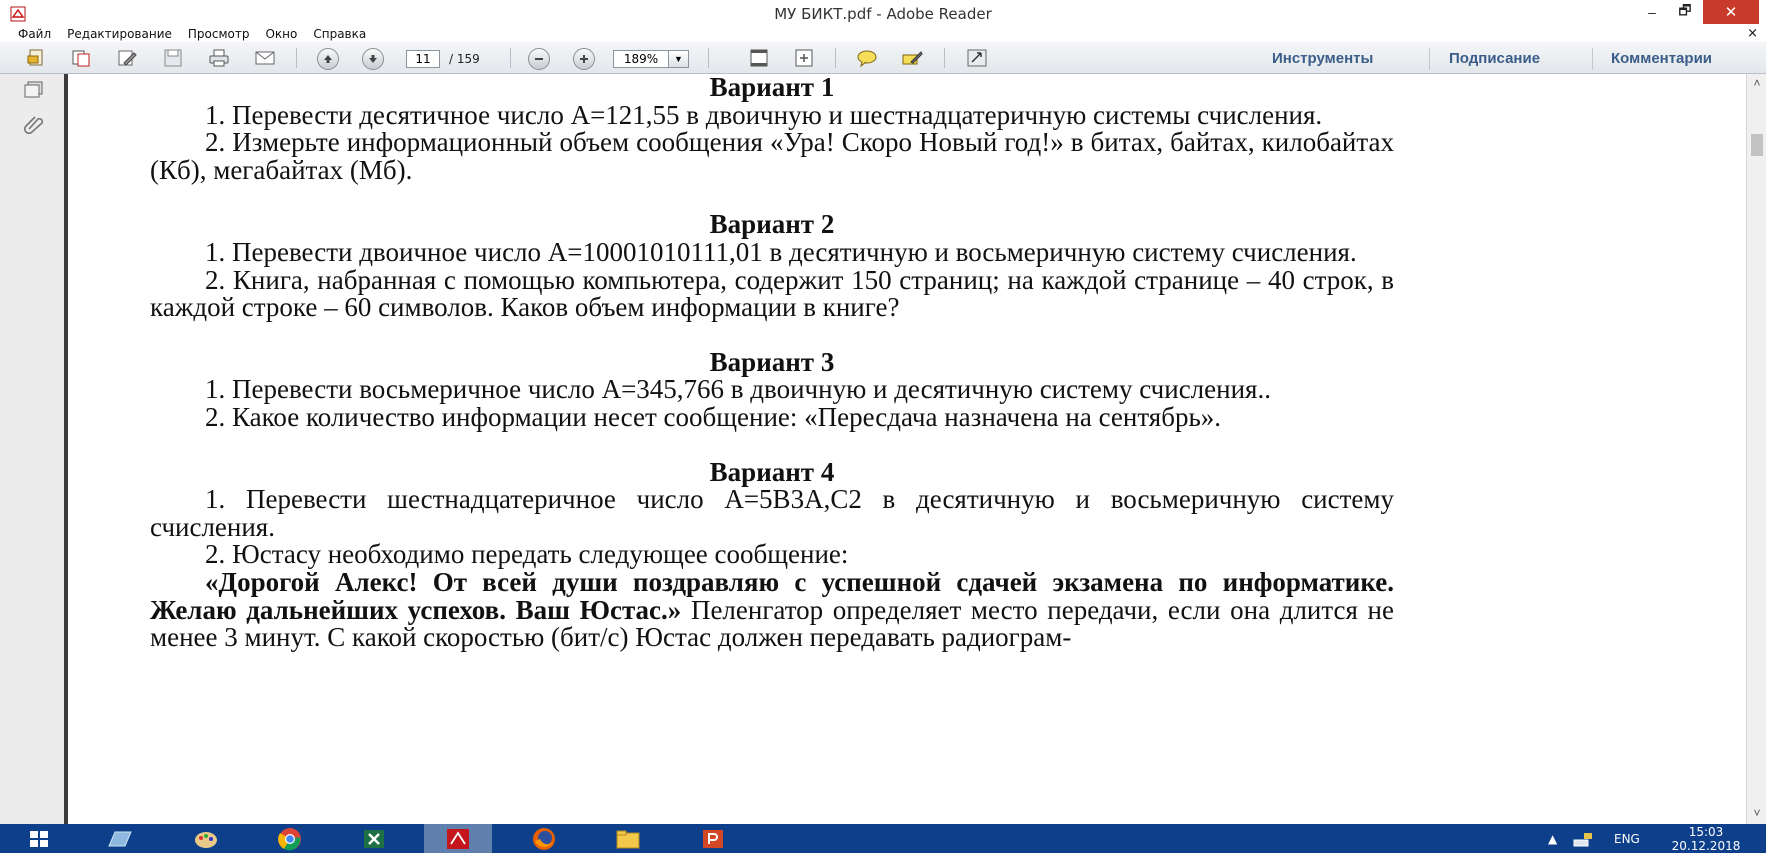  What do you see at coordinates (544, 838) in the screenshot?
I see `firefox-icon` at bounding box center [544, 838].